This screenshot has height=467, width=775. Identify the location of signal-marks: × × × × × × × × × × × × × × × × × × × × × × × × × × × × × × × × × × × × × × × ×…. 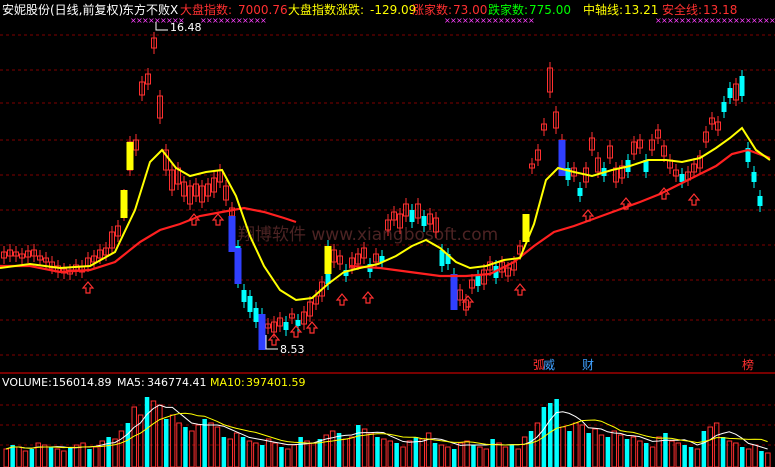
(452, 20).